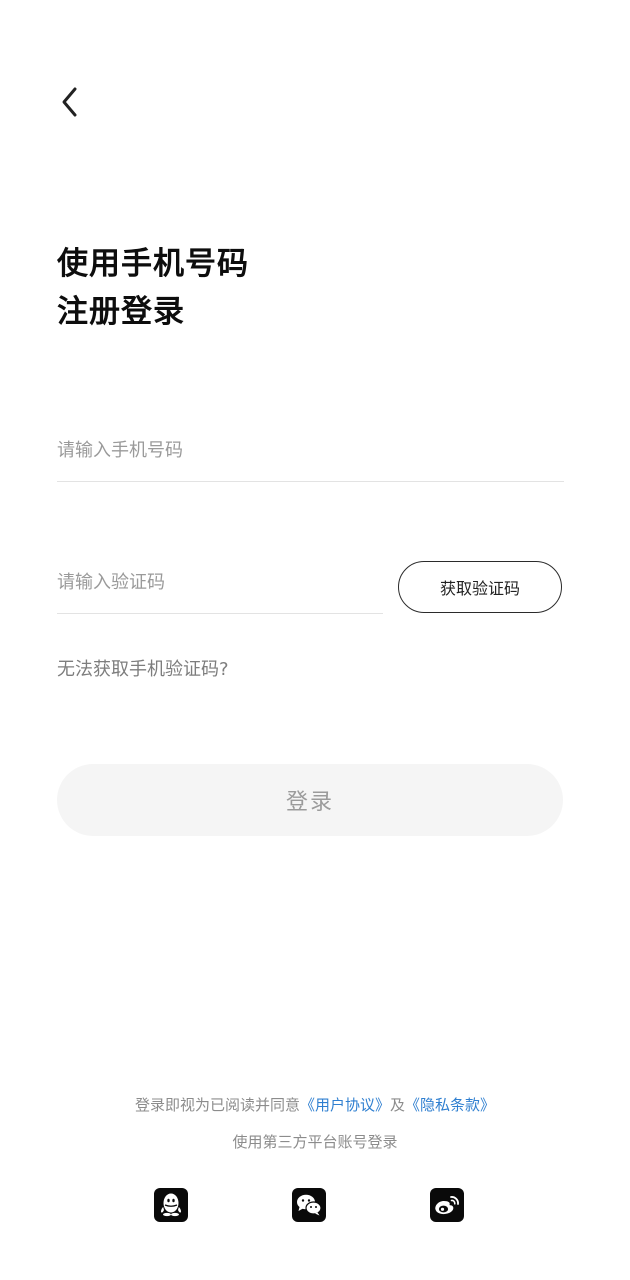 The width and height of the screenshot is (630, 1280). Describe the element at coordinates (398, 1105) in the screenshot. I see `agreement-joiner: 及` at that location.